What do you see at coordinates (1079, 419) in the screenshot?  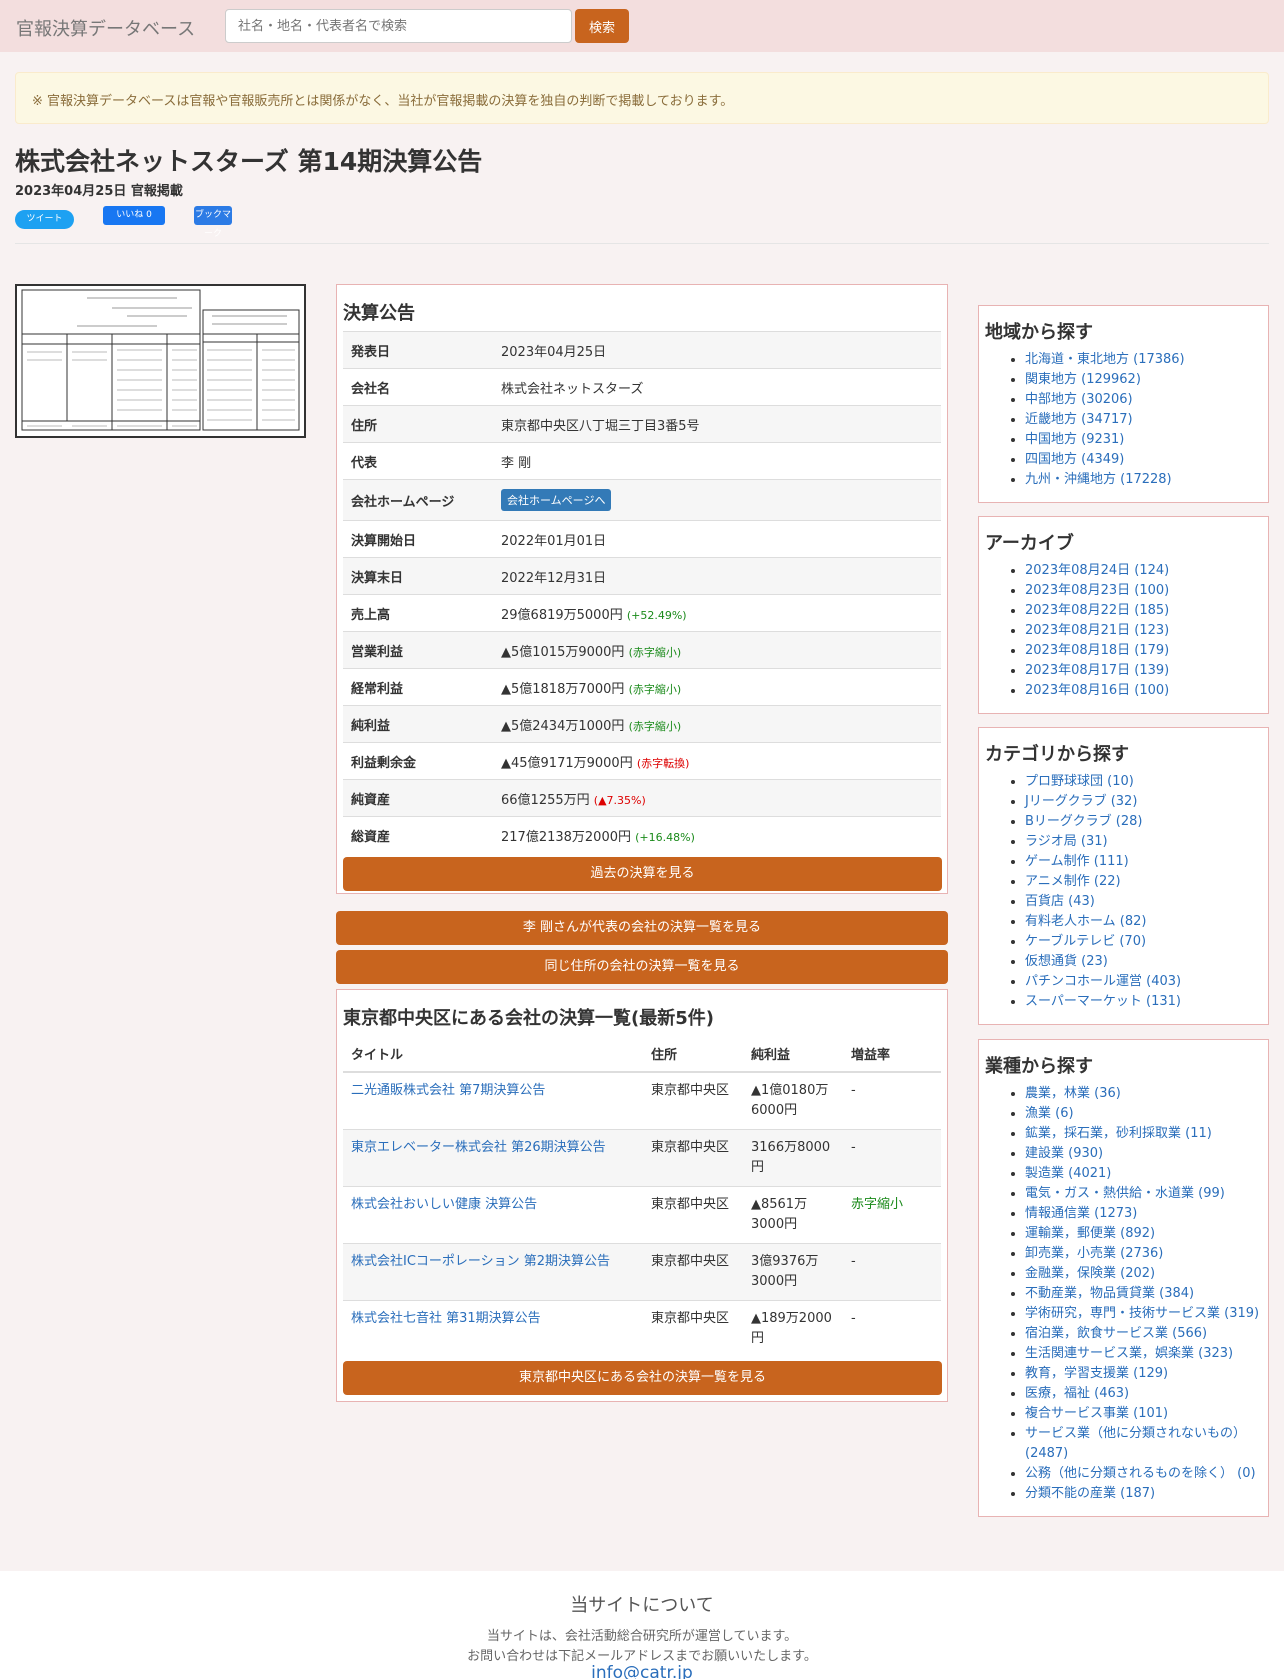 I see `sidebar-link-text: 近畿地方 (34717)` at bounding box center [1079, 419].